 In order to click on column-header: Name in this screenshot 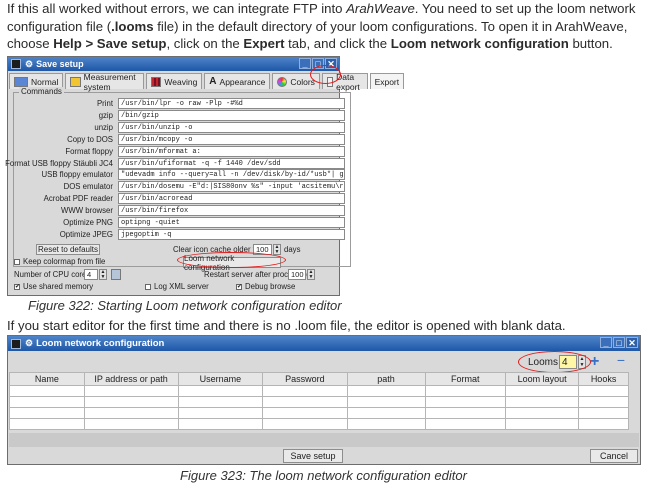, I will do `click(47, 379)`.